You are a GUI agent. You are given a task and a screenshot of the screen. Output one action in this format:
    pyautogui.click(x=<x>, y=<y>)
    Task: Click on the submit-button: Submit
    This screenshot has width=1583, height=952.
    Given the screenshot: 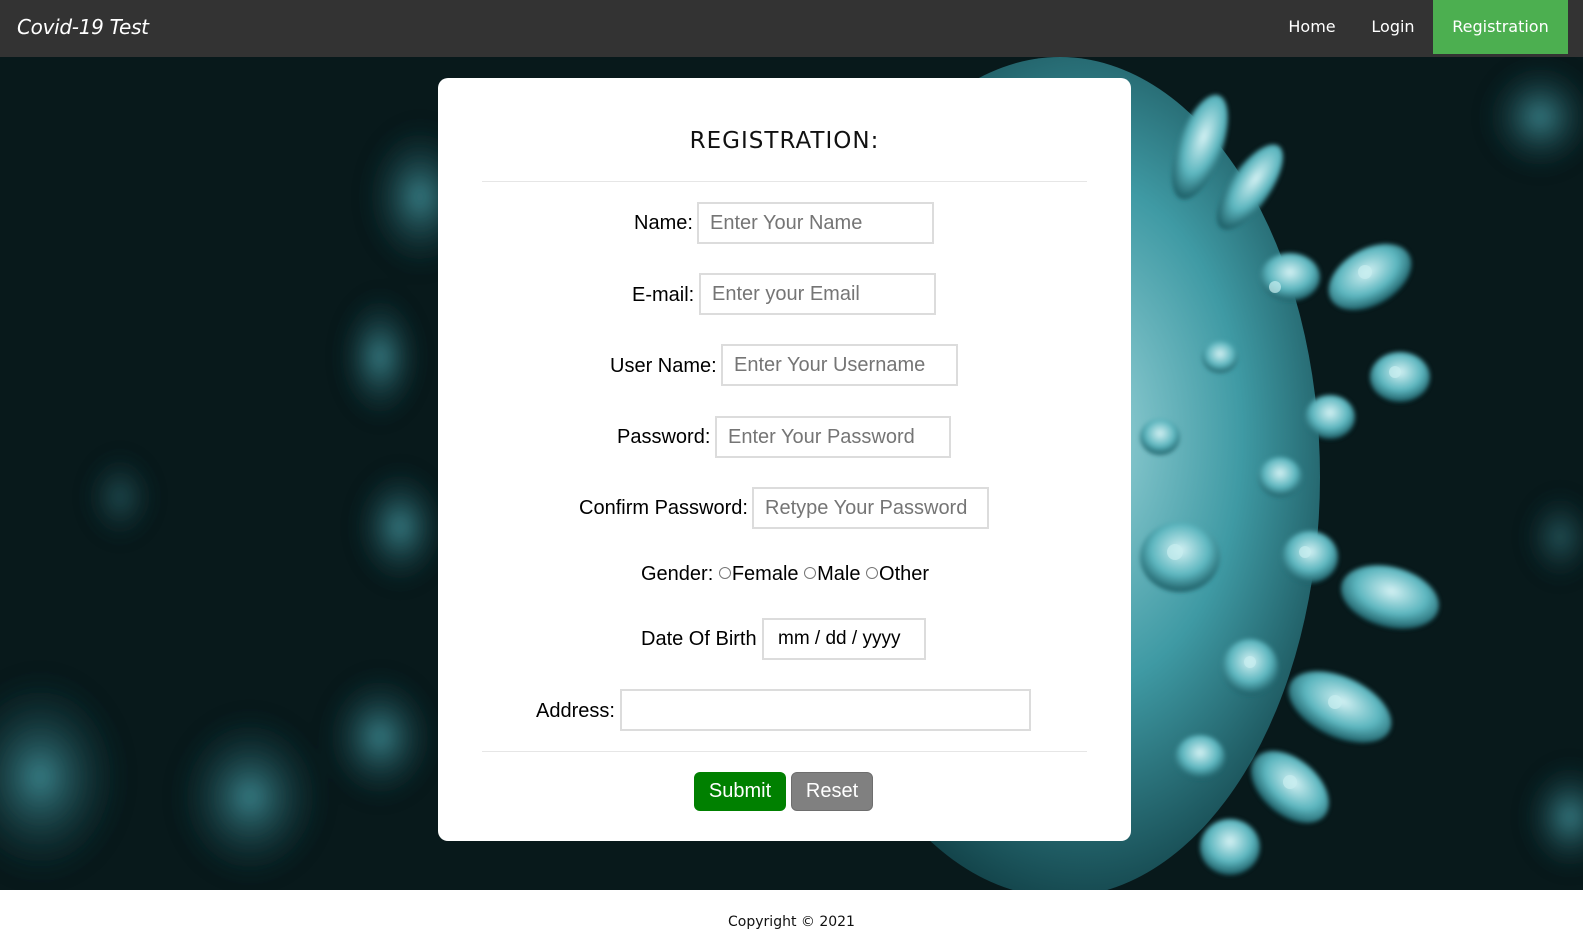 What is the action you would take?
    pyautogui.click(x=740, y=791)
    